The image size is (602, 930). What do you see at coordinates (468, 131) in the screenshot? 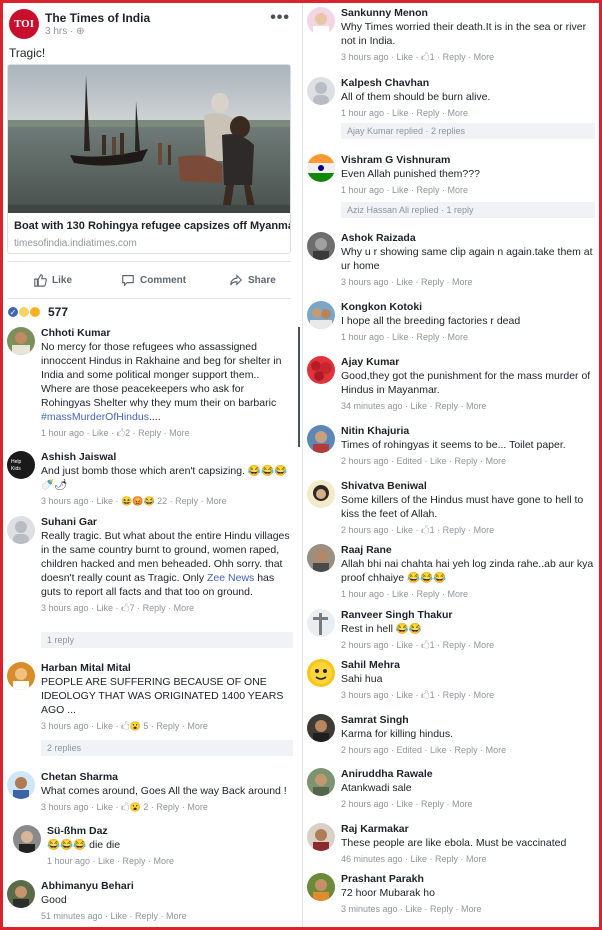
I see `replies-link: Ajay Kumar replied · 2 replies` at bounding box center [468, 131].